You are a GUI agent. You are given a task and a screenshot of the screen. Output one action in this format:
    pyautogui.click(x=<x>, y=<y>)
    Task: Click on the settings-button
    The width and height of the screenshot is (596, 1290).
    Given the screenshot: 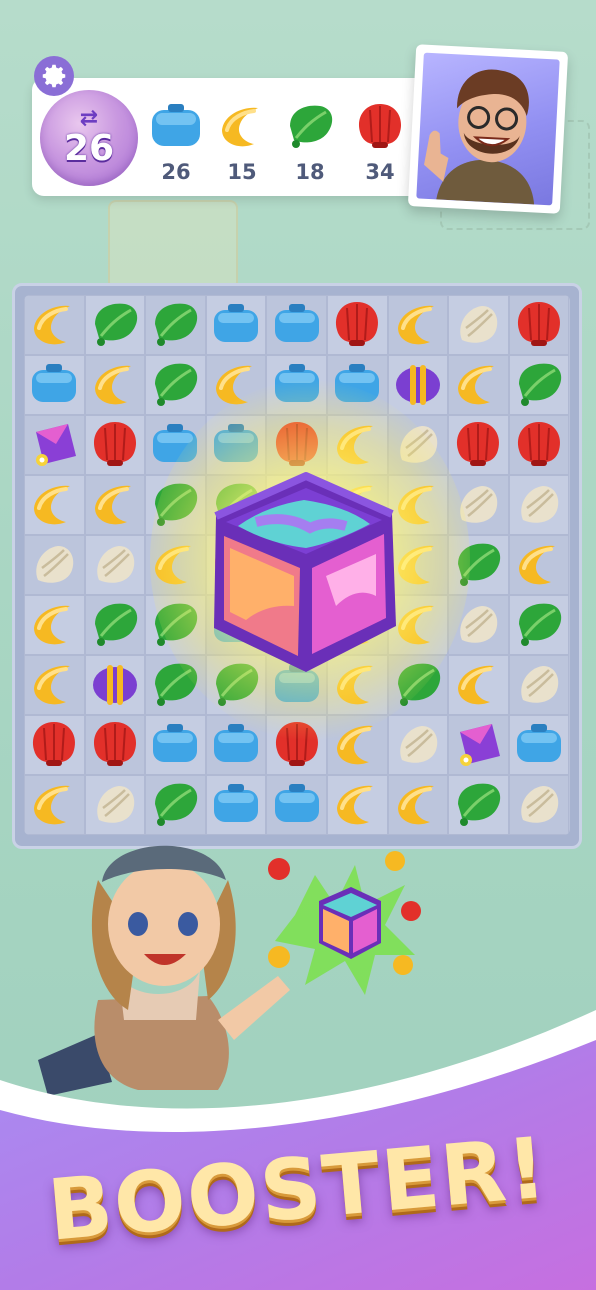 What is the action you would take?
    pyautogui.click(x=54, y=76)
    